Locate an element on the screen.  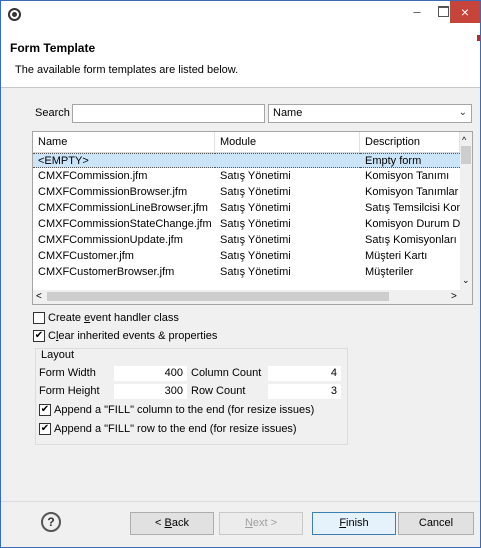
cell-description: Komisyon Tanımı is located at coordinates (407, 176).